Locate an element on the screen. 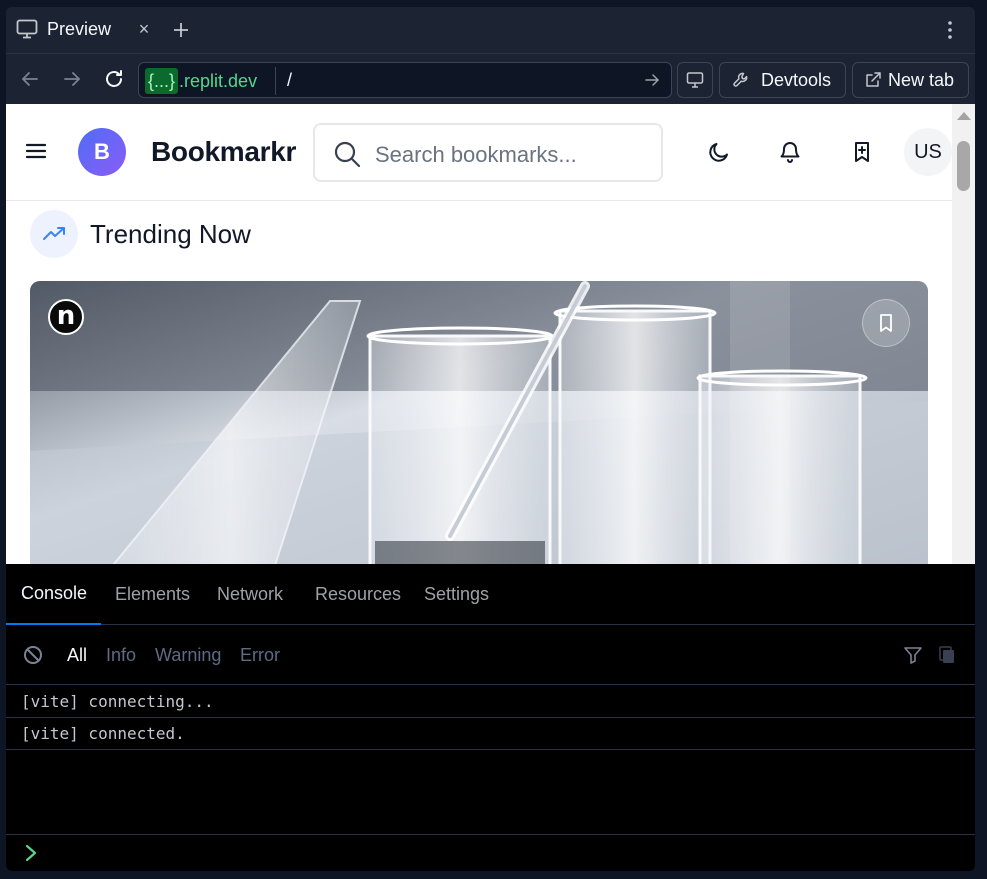  wrench-icon is located at coordinates (740, 79).